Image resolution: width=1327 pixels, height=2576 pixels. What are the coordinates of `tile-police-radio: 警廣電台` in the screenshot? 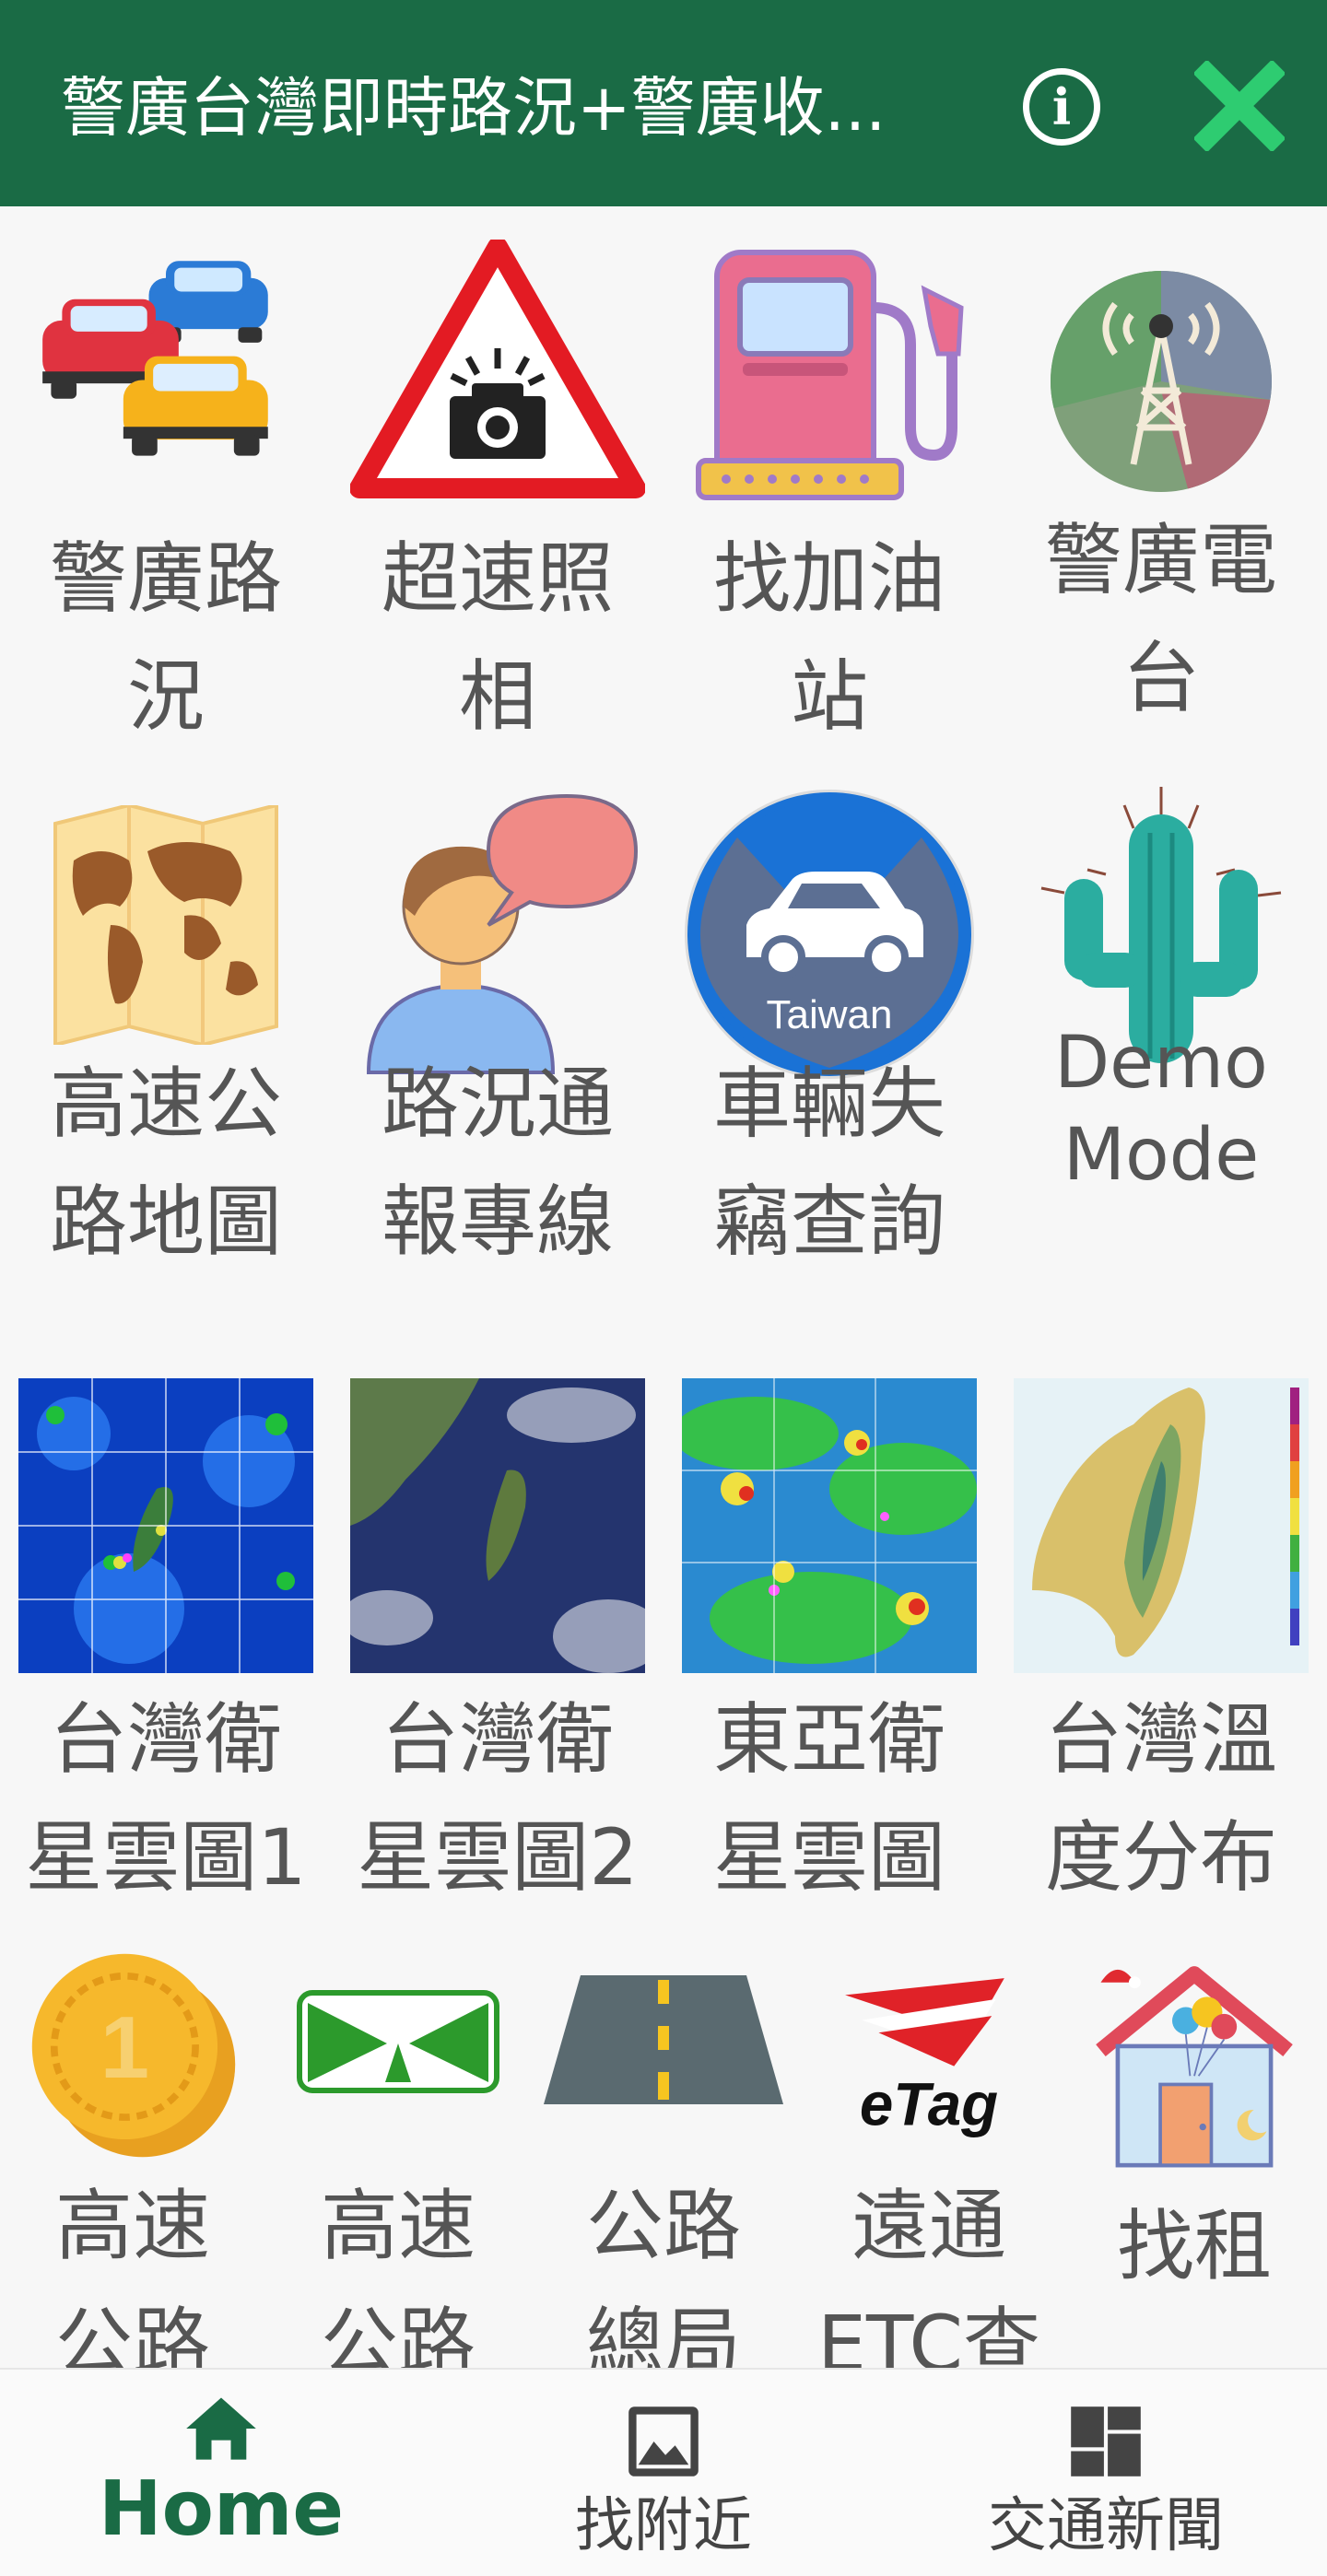 It's located at (1161, 492).